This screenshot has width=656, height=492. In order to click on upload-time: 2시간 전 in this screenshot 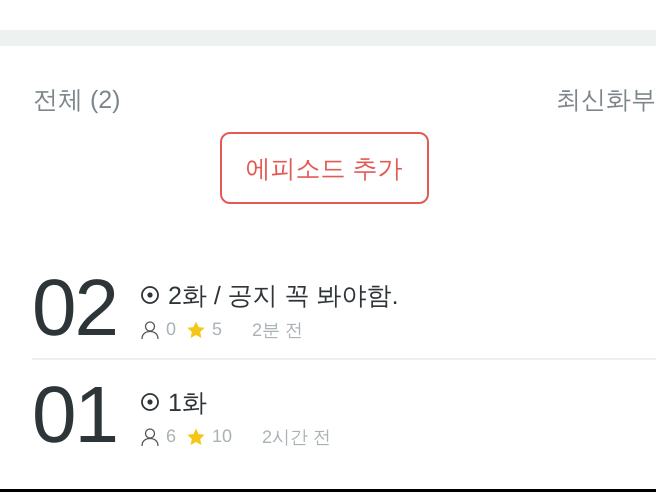, I will do `click(297, 437)`.